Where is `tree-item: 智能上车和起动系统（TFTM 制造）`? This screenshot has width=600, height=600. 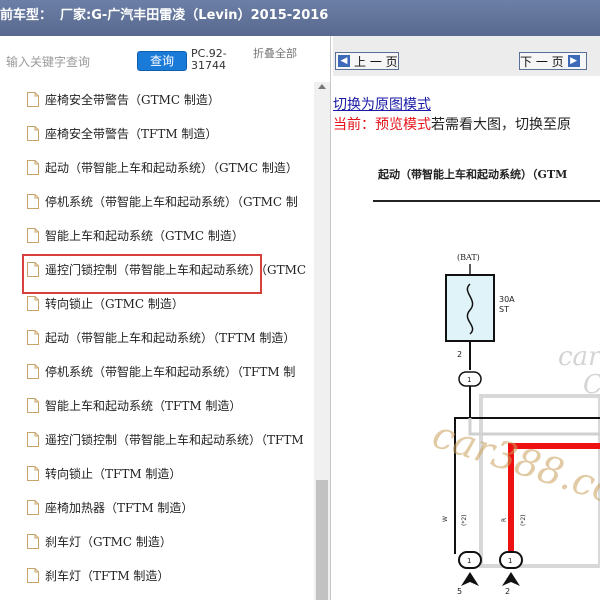 tree-item: 智能上车和起动系统（TFTM 制造） is located at coordinates (157, 405).